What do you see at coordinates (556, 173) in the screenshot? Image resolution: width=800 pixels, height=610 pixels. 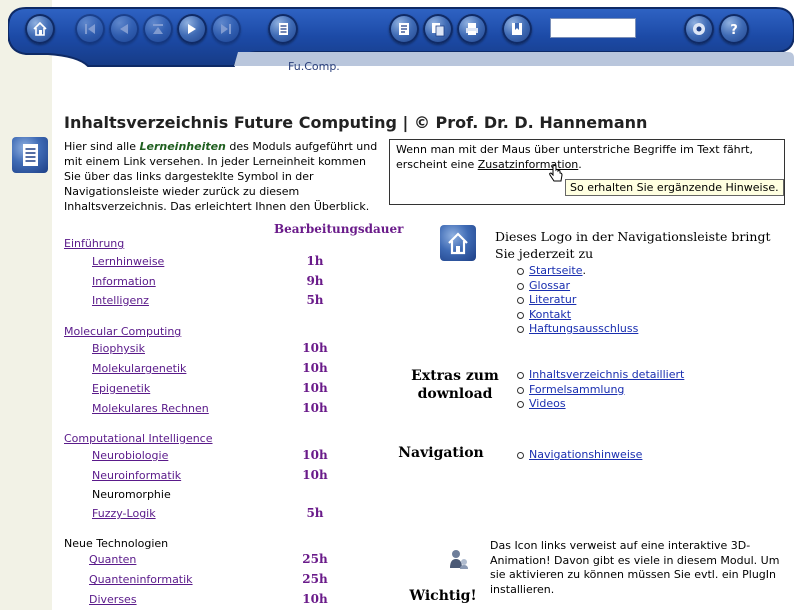 I see `hand-cursor-icon` at bounding box center [556, 173].